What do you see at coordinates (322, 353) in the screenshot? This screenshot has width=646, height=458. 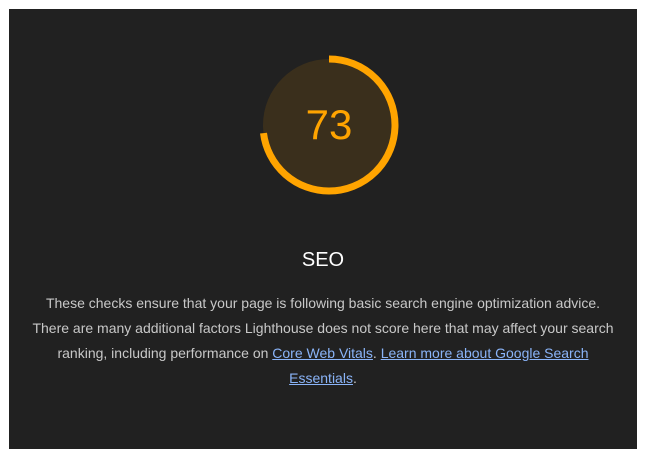 I see `core-web-vitals-link: Core Web Vitals` at bounding box center [322, 353].